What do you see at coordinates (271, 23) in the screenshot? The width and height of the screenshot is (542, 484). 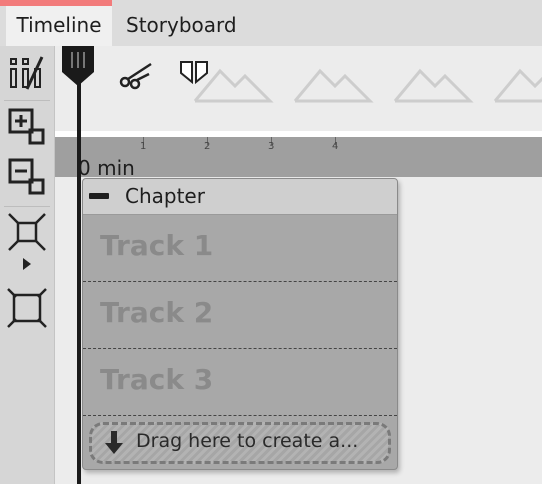 I see `tab-bar: Timeline Storyboard` at bounding box center [271, 23].